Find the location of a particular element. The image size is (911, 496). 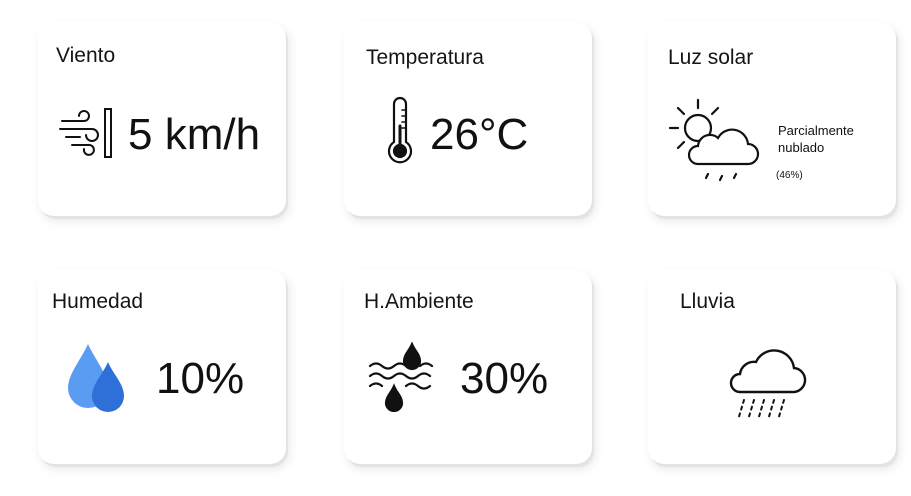

ambient-humidity-card: H.Ambiente 30% is located at coordinates (468, 367).